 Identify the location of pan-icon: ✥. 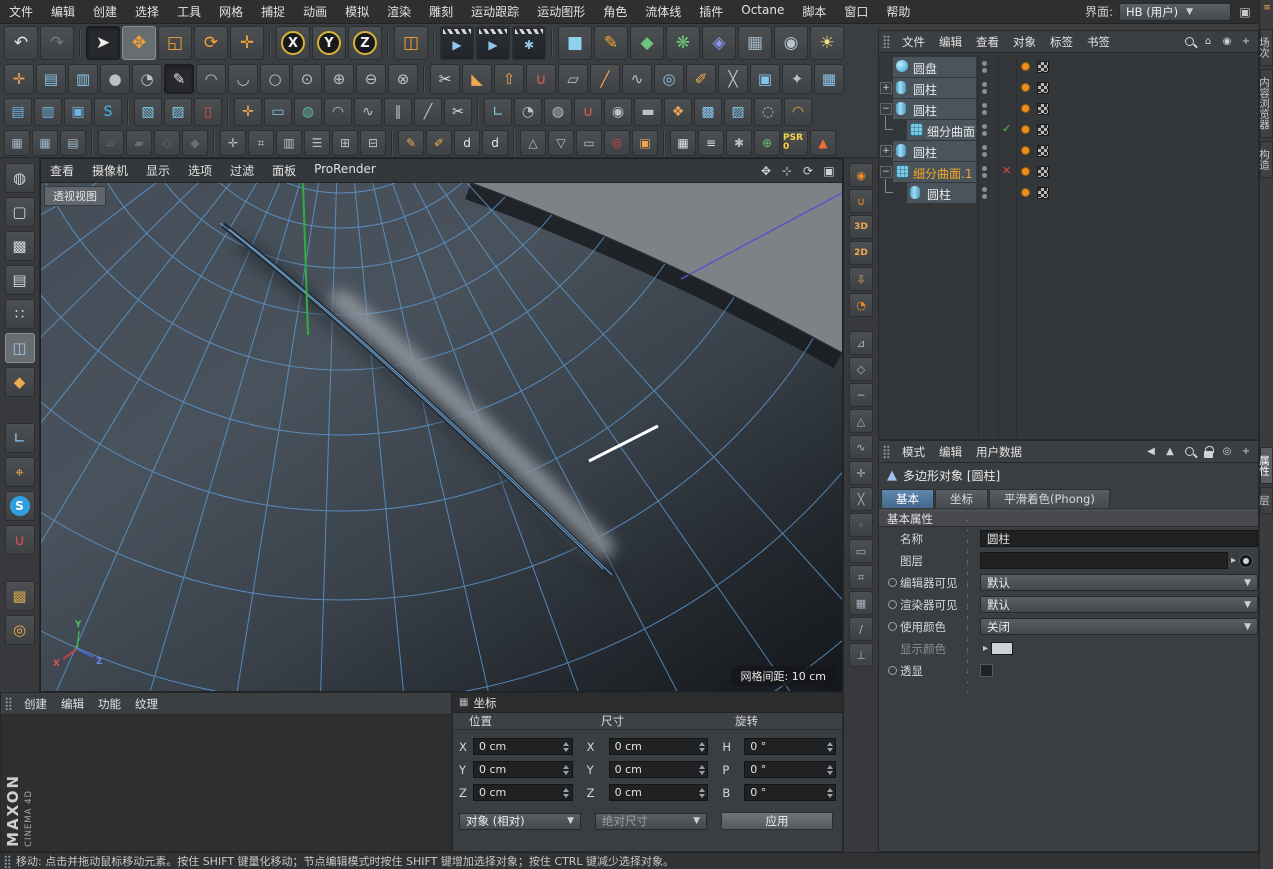
(766, 171).